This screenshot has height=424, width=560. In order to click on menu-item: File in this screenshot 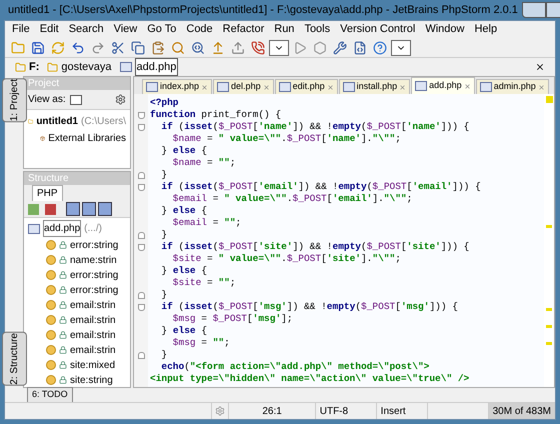, I will do `click(21, 29)`.